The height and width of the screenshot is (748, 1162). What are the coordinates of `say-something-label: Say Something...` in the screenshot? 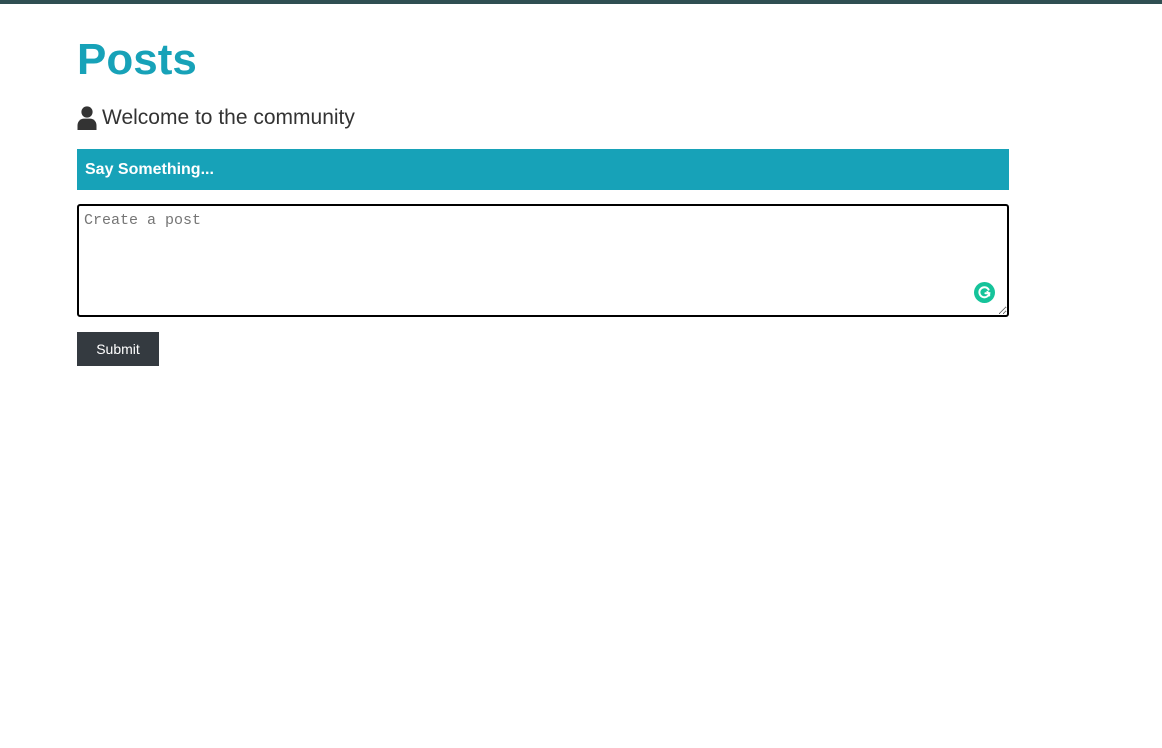 It's located at (149, 169).